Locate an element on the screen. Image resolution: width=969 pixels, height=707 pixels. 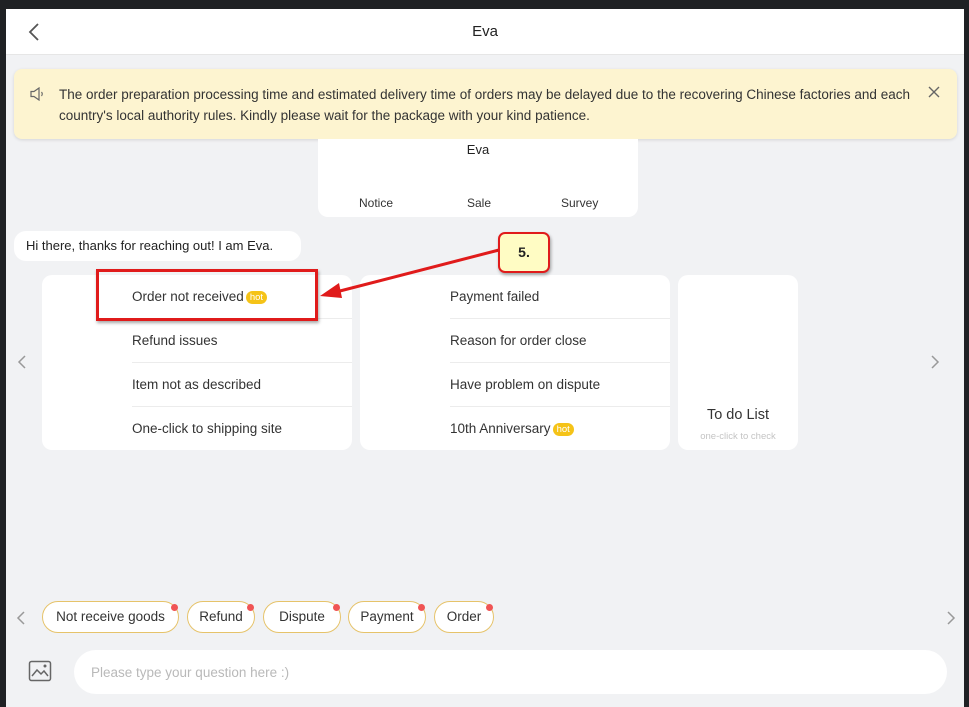
message-input is located at coordinates (510, 672).